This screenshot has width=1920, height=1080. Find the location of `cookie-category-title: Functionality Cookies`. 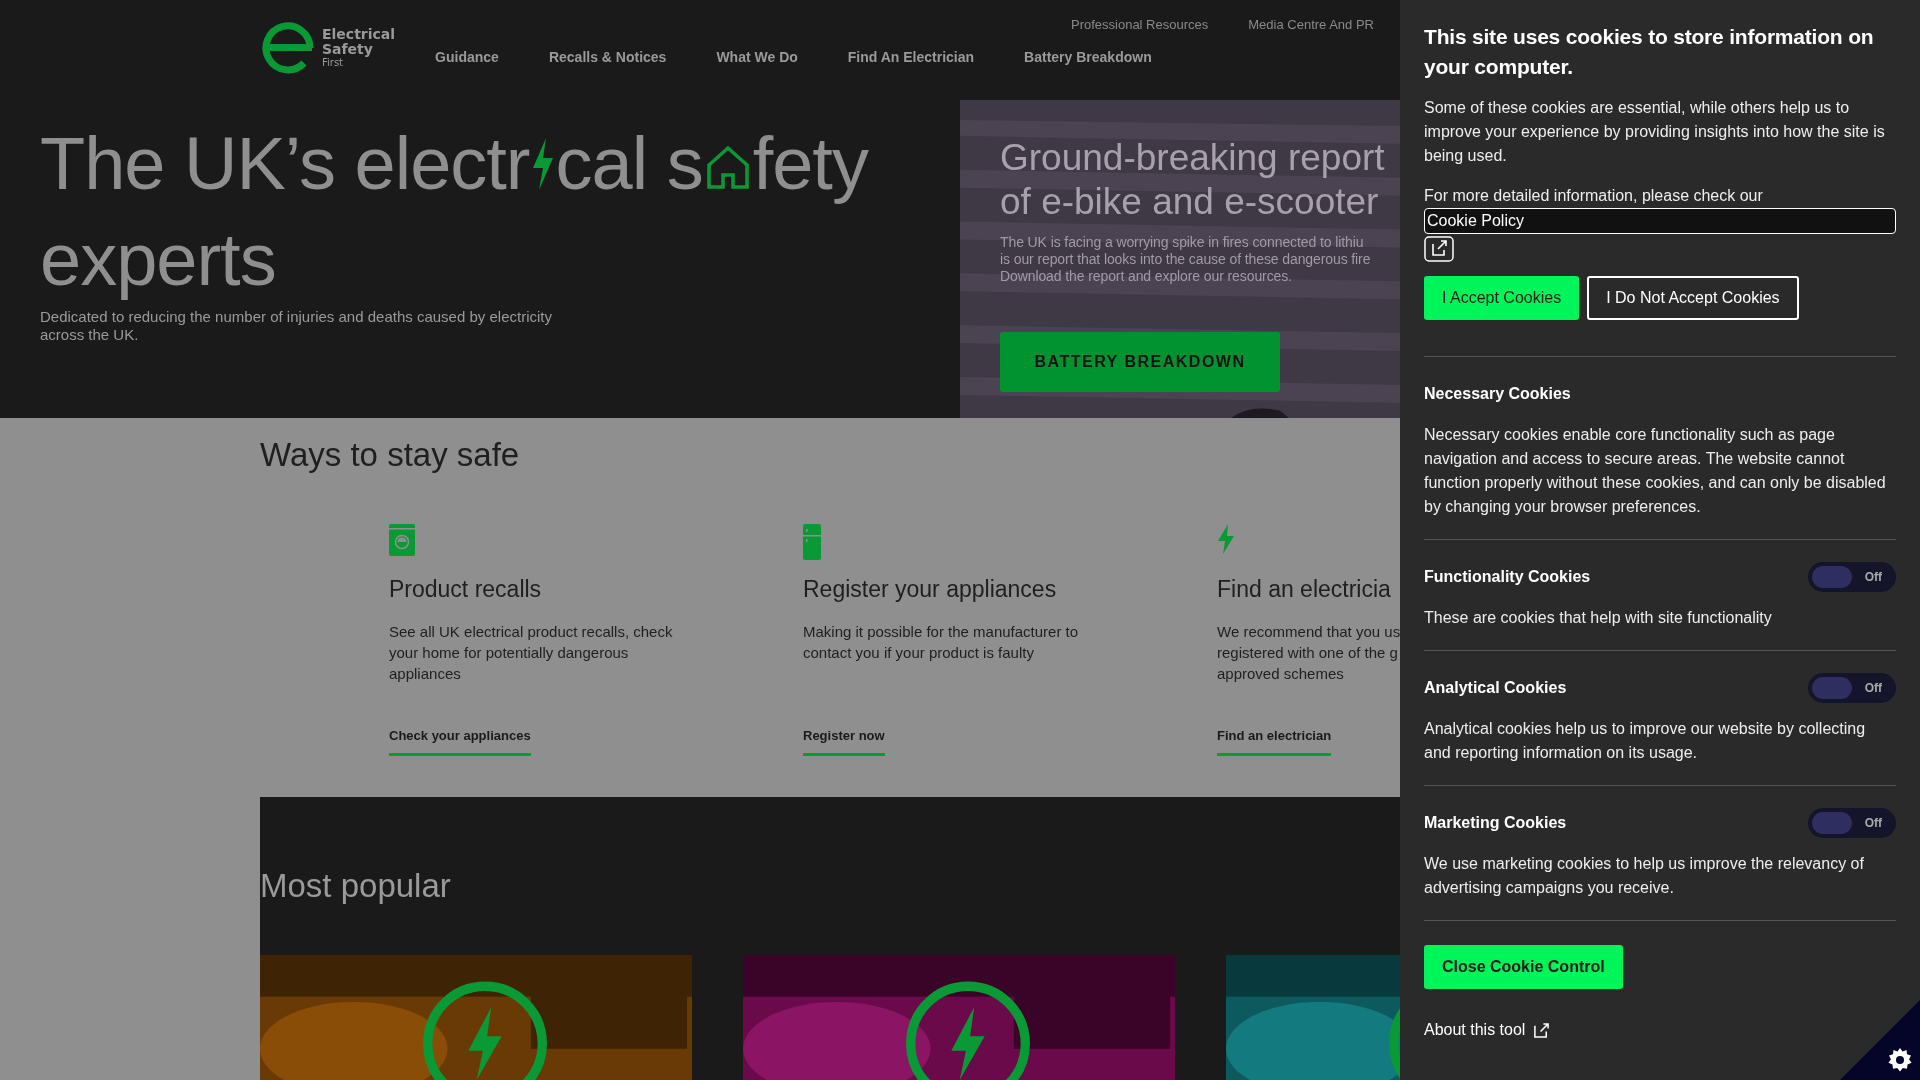

cookie-category-title: Functionality Cookies is located at coordinates (1507, 577).